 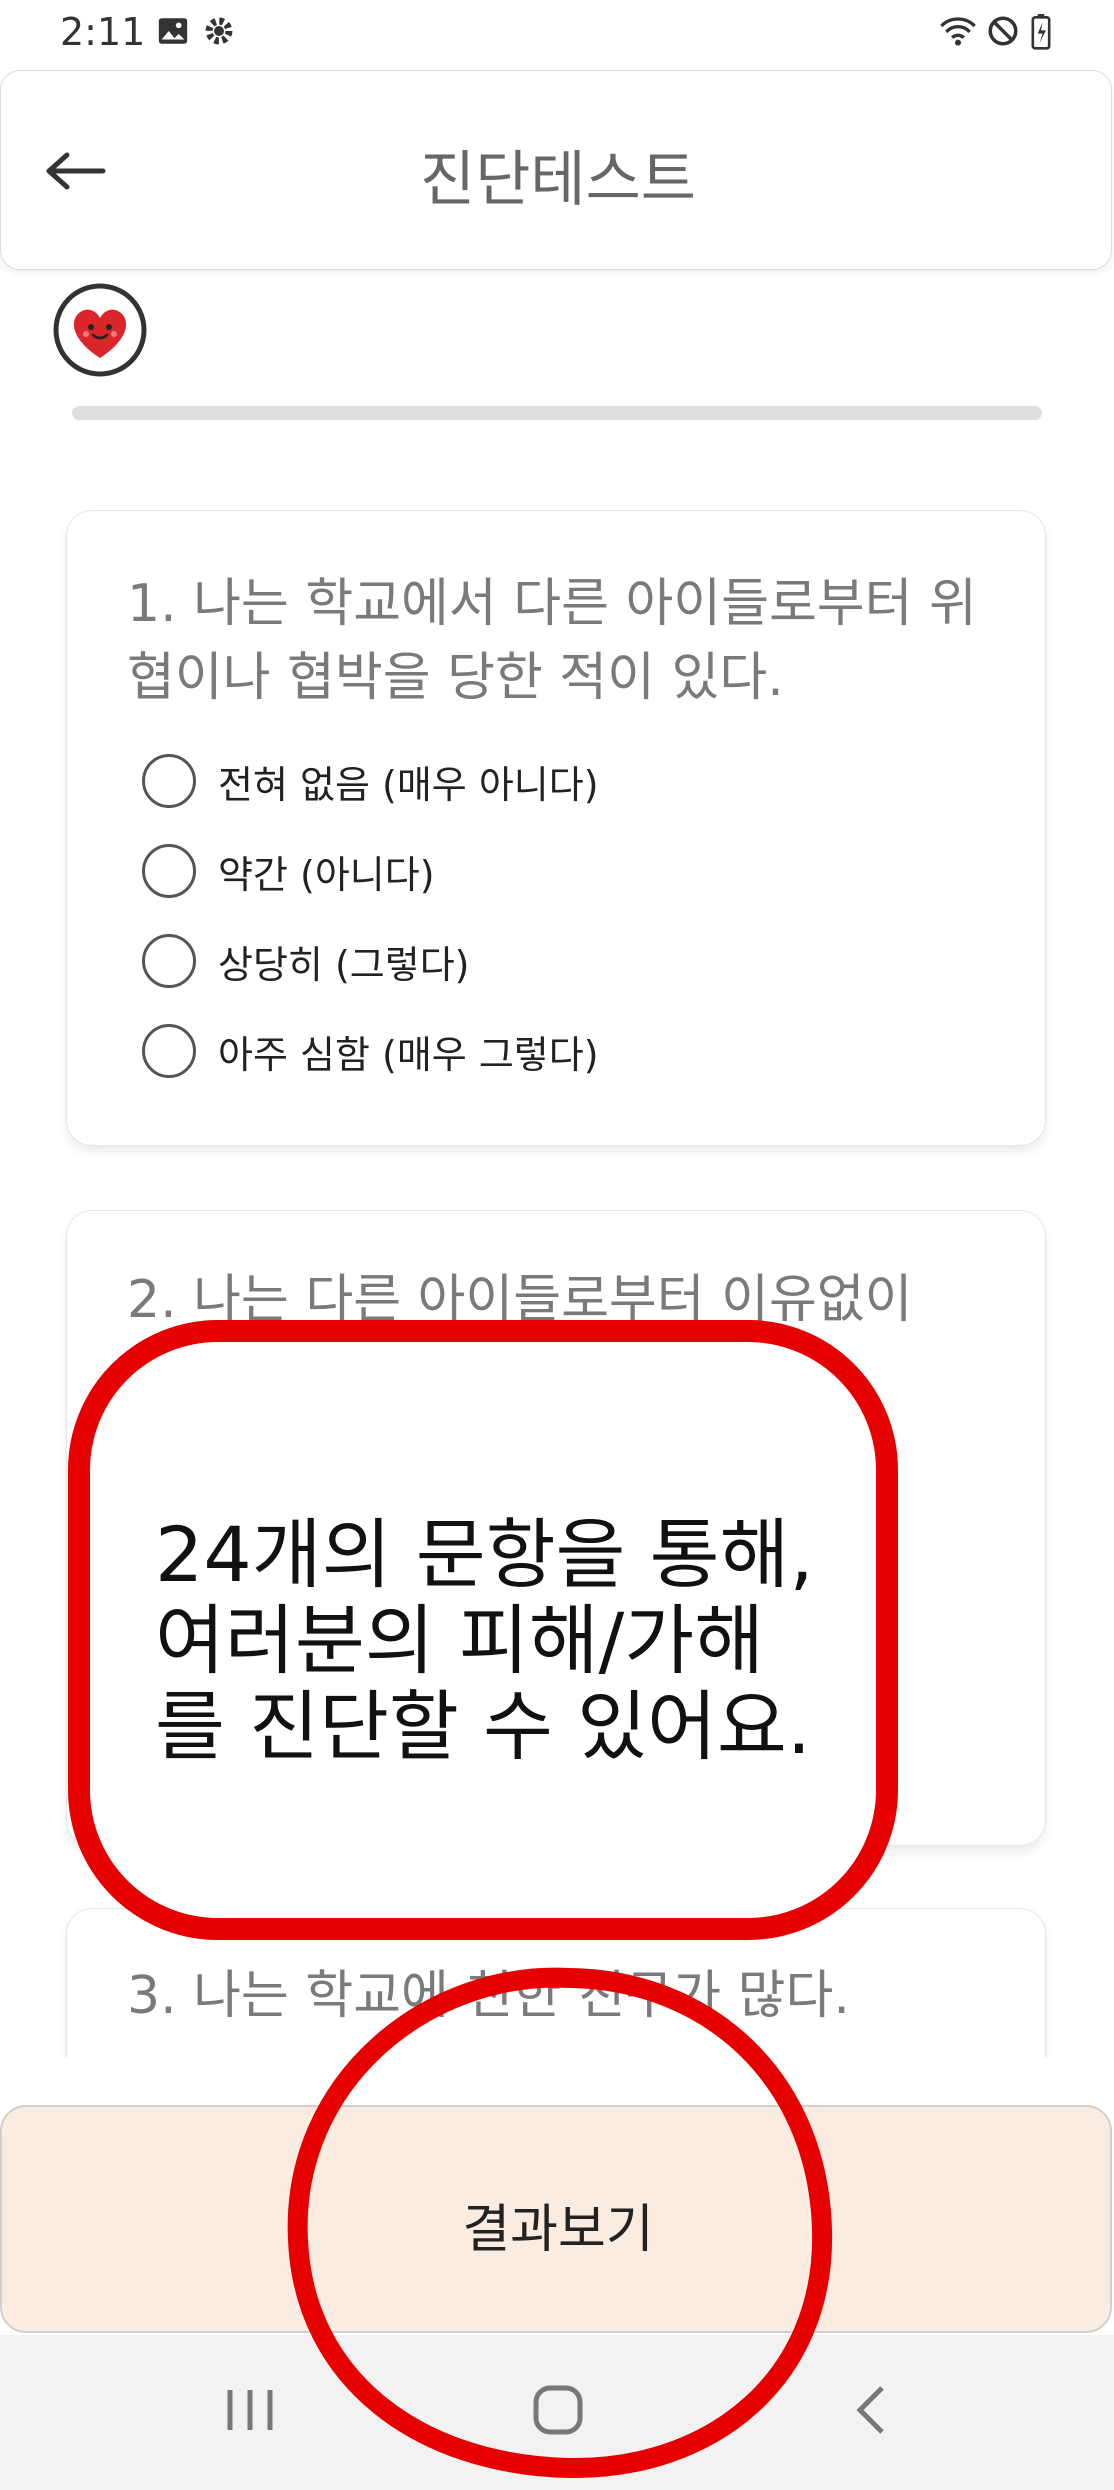 I want to click on option-label: 전혀 없음 (매우 아니다), so click(x=408, y=784).